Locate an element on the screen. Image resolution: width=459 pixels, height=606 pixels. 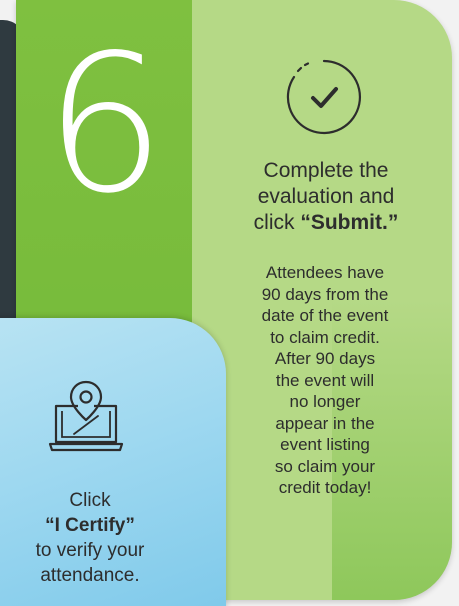
description-line: to claim credit. is located at coordinates (325, 337).